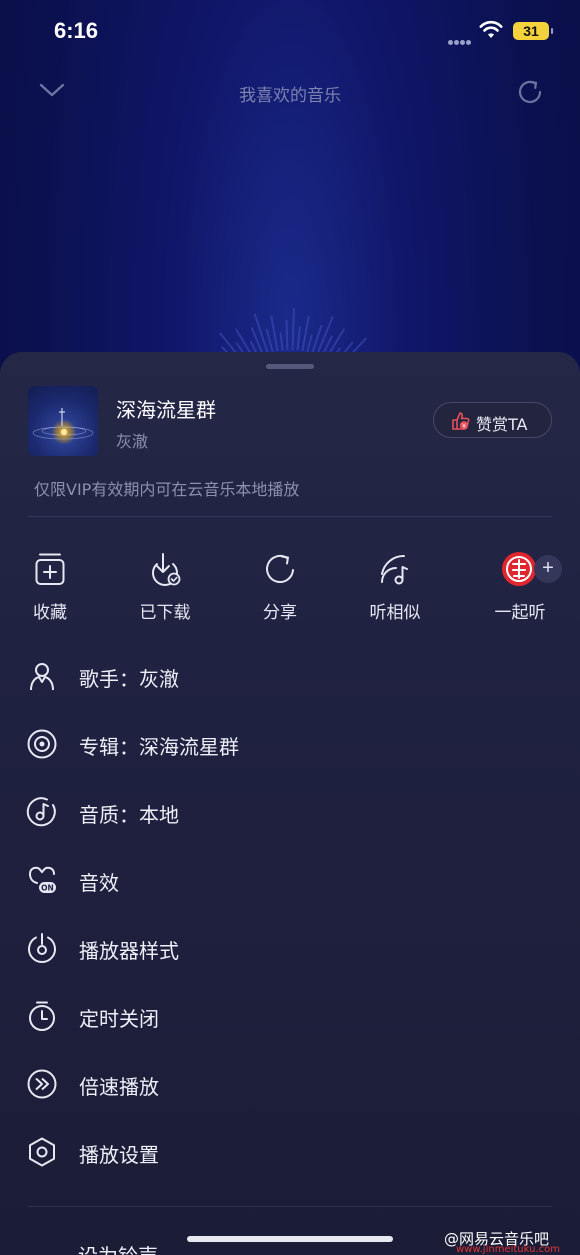 This screenshot has height=1255, width=580. What do you see at coordinates (50, 592) in the screenshot?
I see `action-collect: 收藏` at bounding box center [50, 592].